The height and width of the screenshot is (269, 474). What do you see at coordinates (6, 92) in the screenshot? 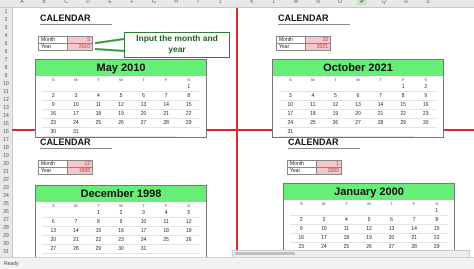
I see `row-header: 11` at bounding box center [6, 92].